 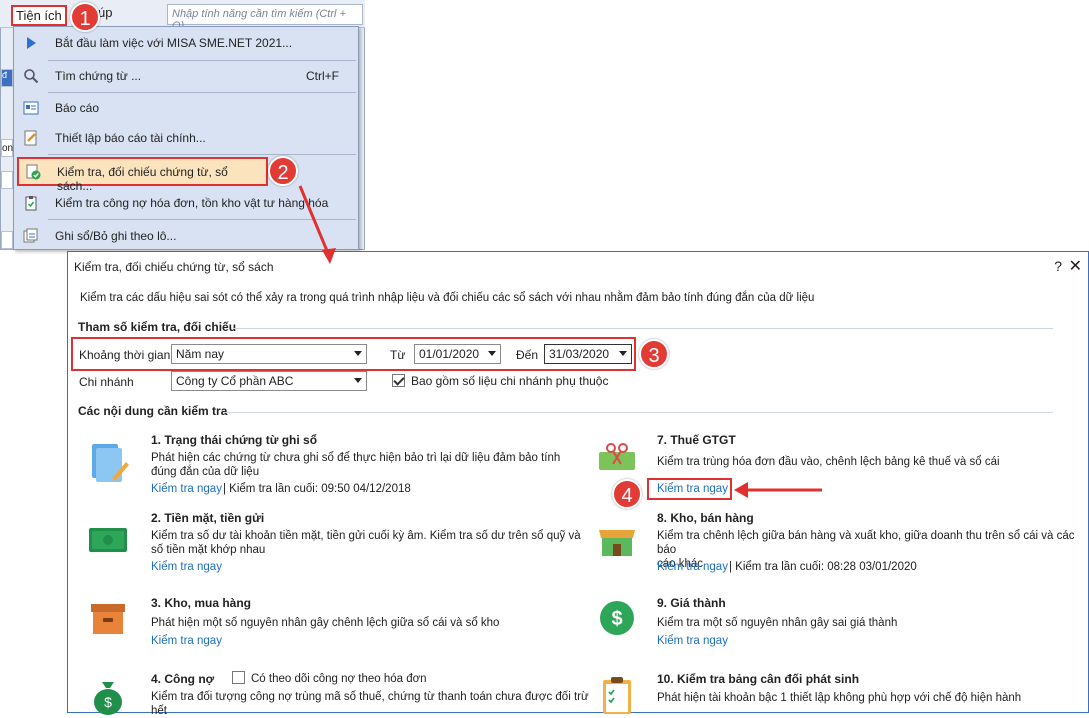 What do you see at coordinates (627, 494) in the screenshot?
I see `step-badge-4: 4` at bounding box center [627, 494].